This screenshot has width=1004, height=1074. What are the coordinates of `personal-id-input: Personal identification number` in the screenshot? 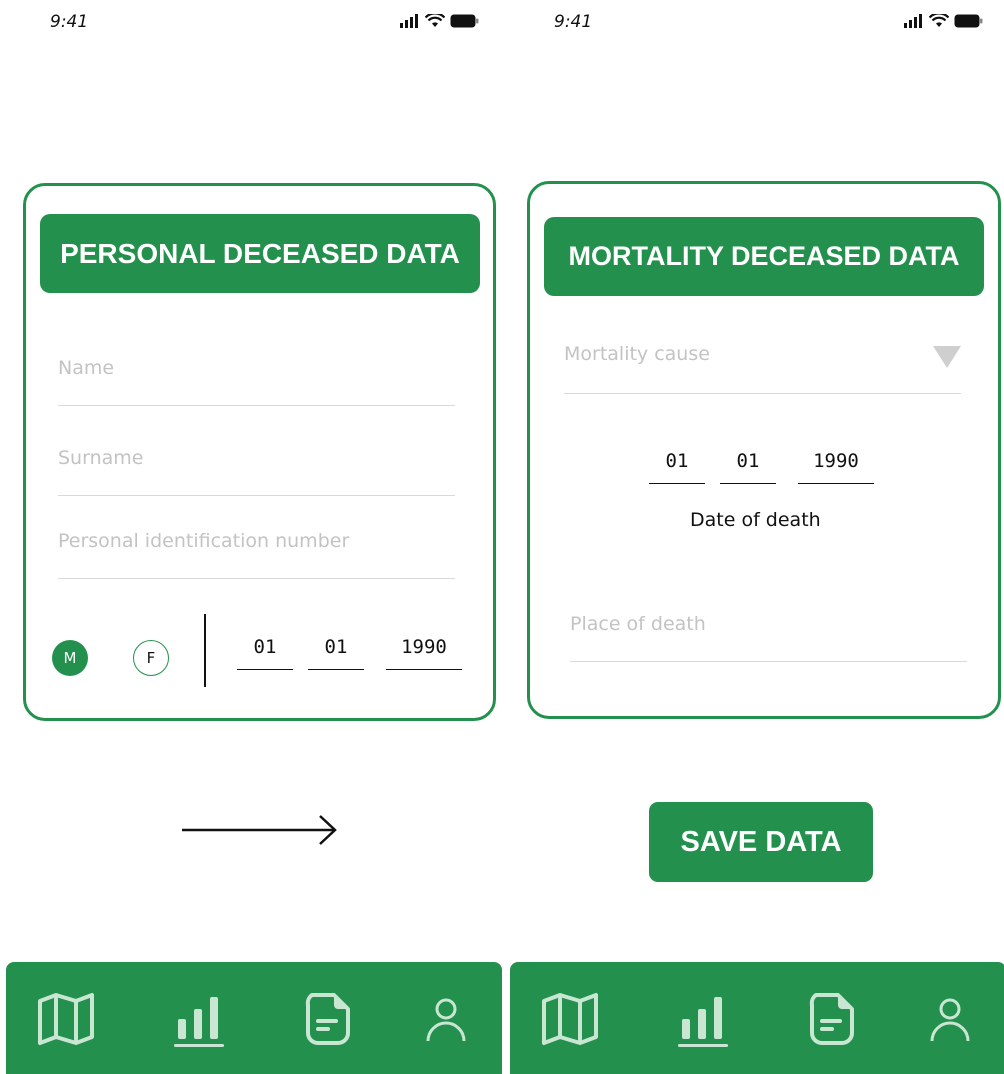 It's located at (256, 544).